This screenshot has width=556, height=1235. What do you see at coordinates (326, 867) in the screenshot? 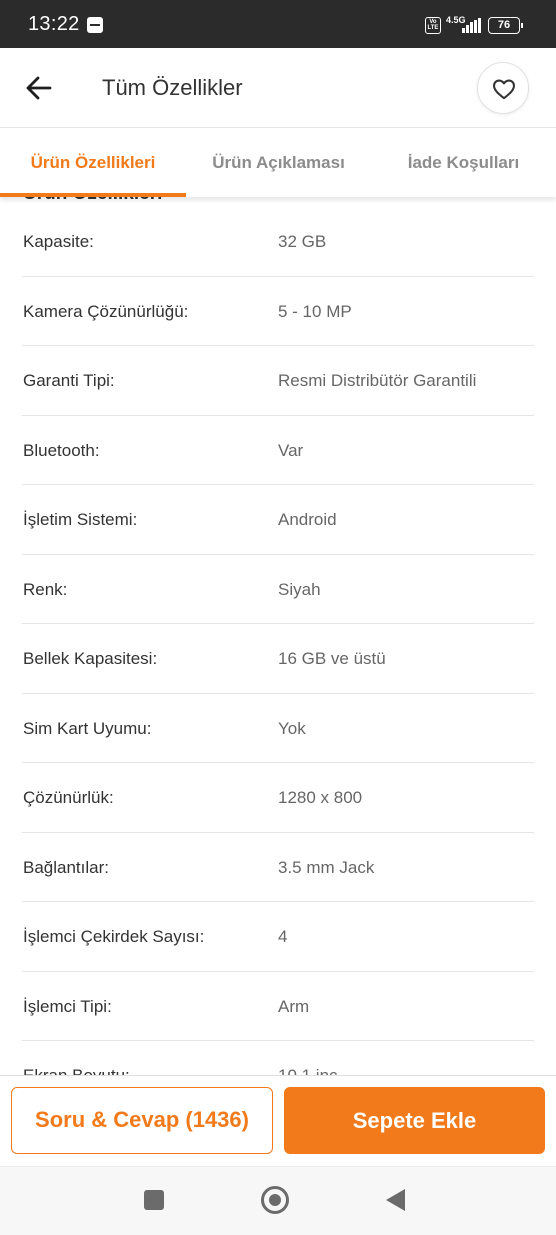
I see `spec-value: 3.5 mm Jack` at bounding box center [326, 867].